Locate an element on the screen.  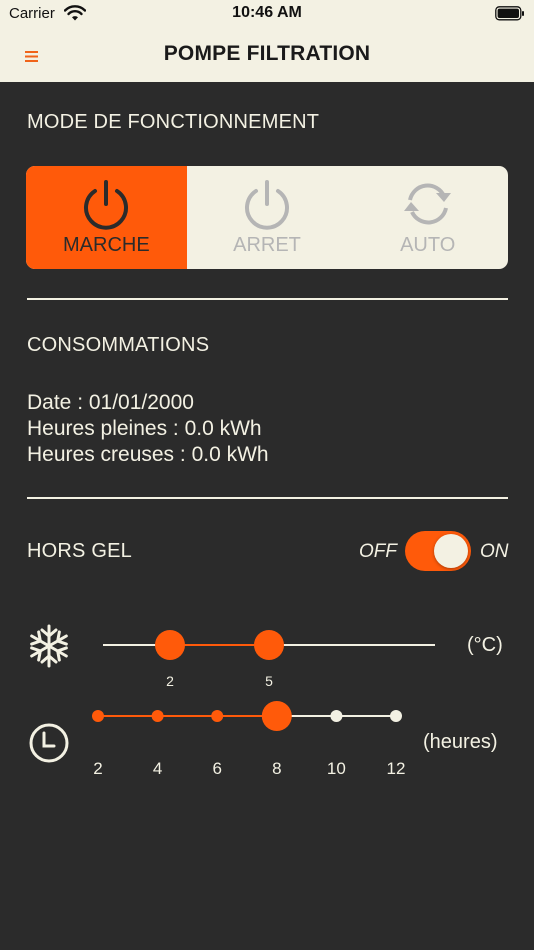
temperature-low-value: 2 is located at coordinates (170, 681).